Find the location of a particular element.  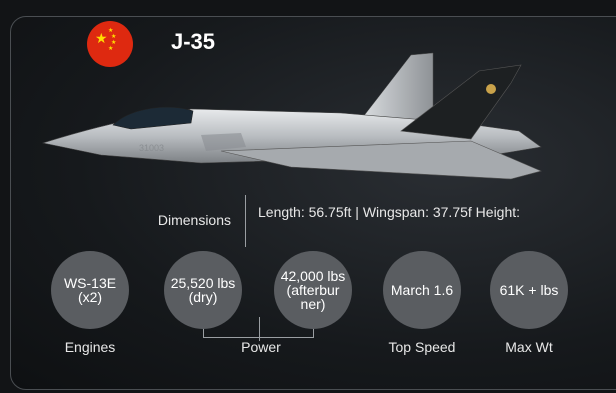

engines-value: WS-13E (x2) is located at coordinates (90, 290).